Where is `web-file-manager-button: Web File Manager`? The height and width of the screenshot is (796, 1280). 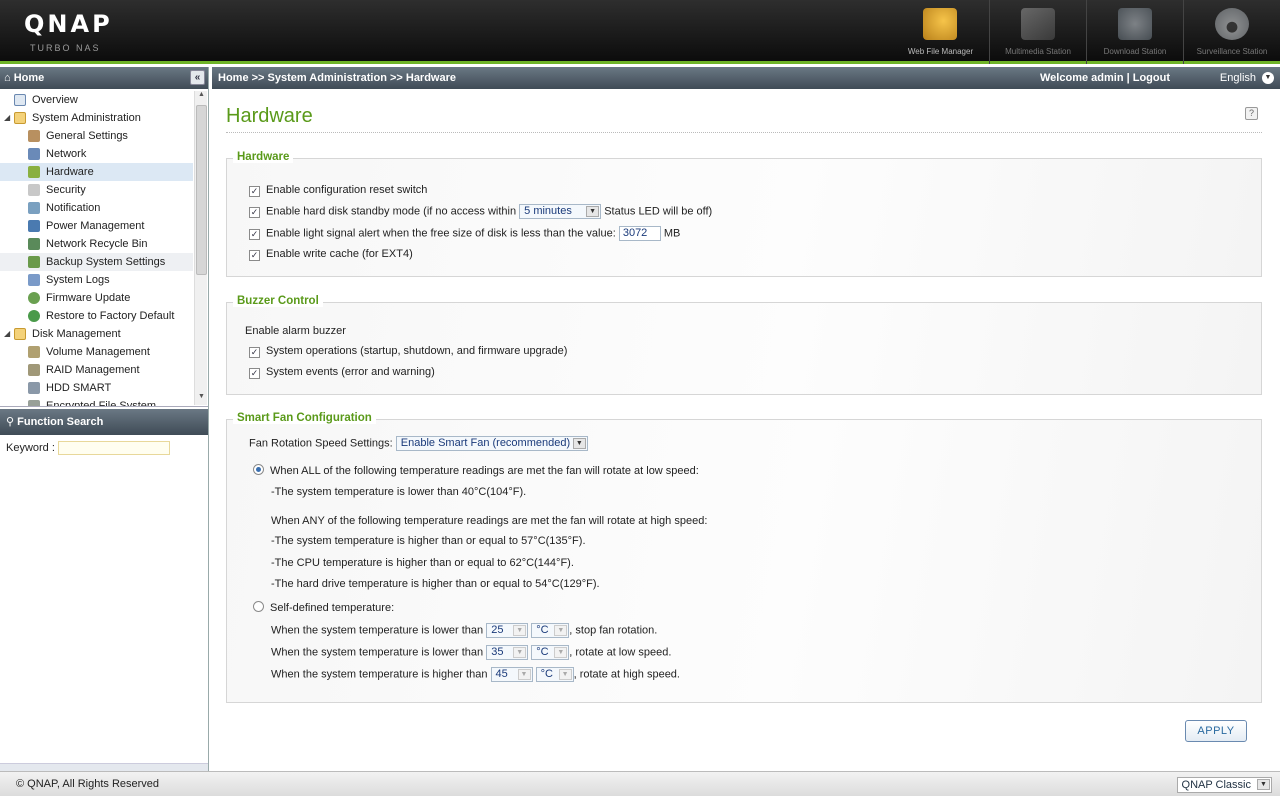
web-file-manager-button: Web File Manager is located at coordinates (940, 32).